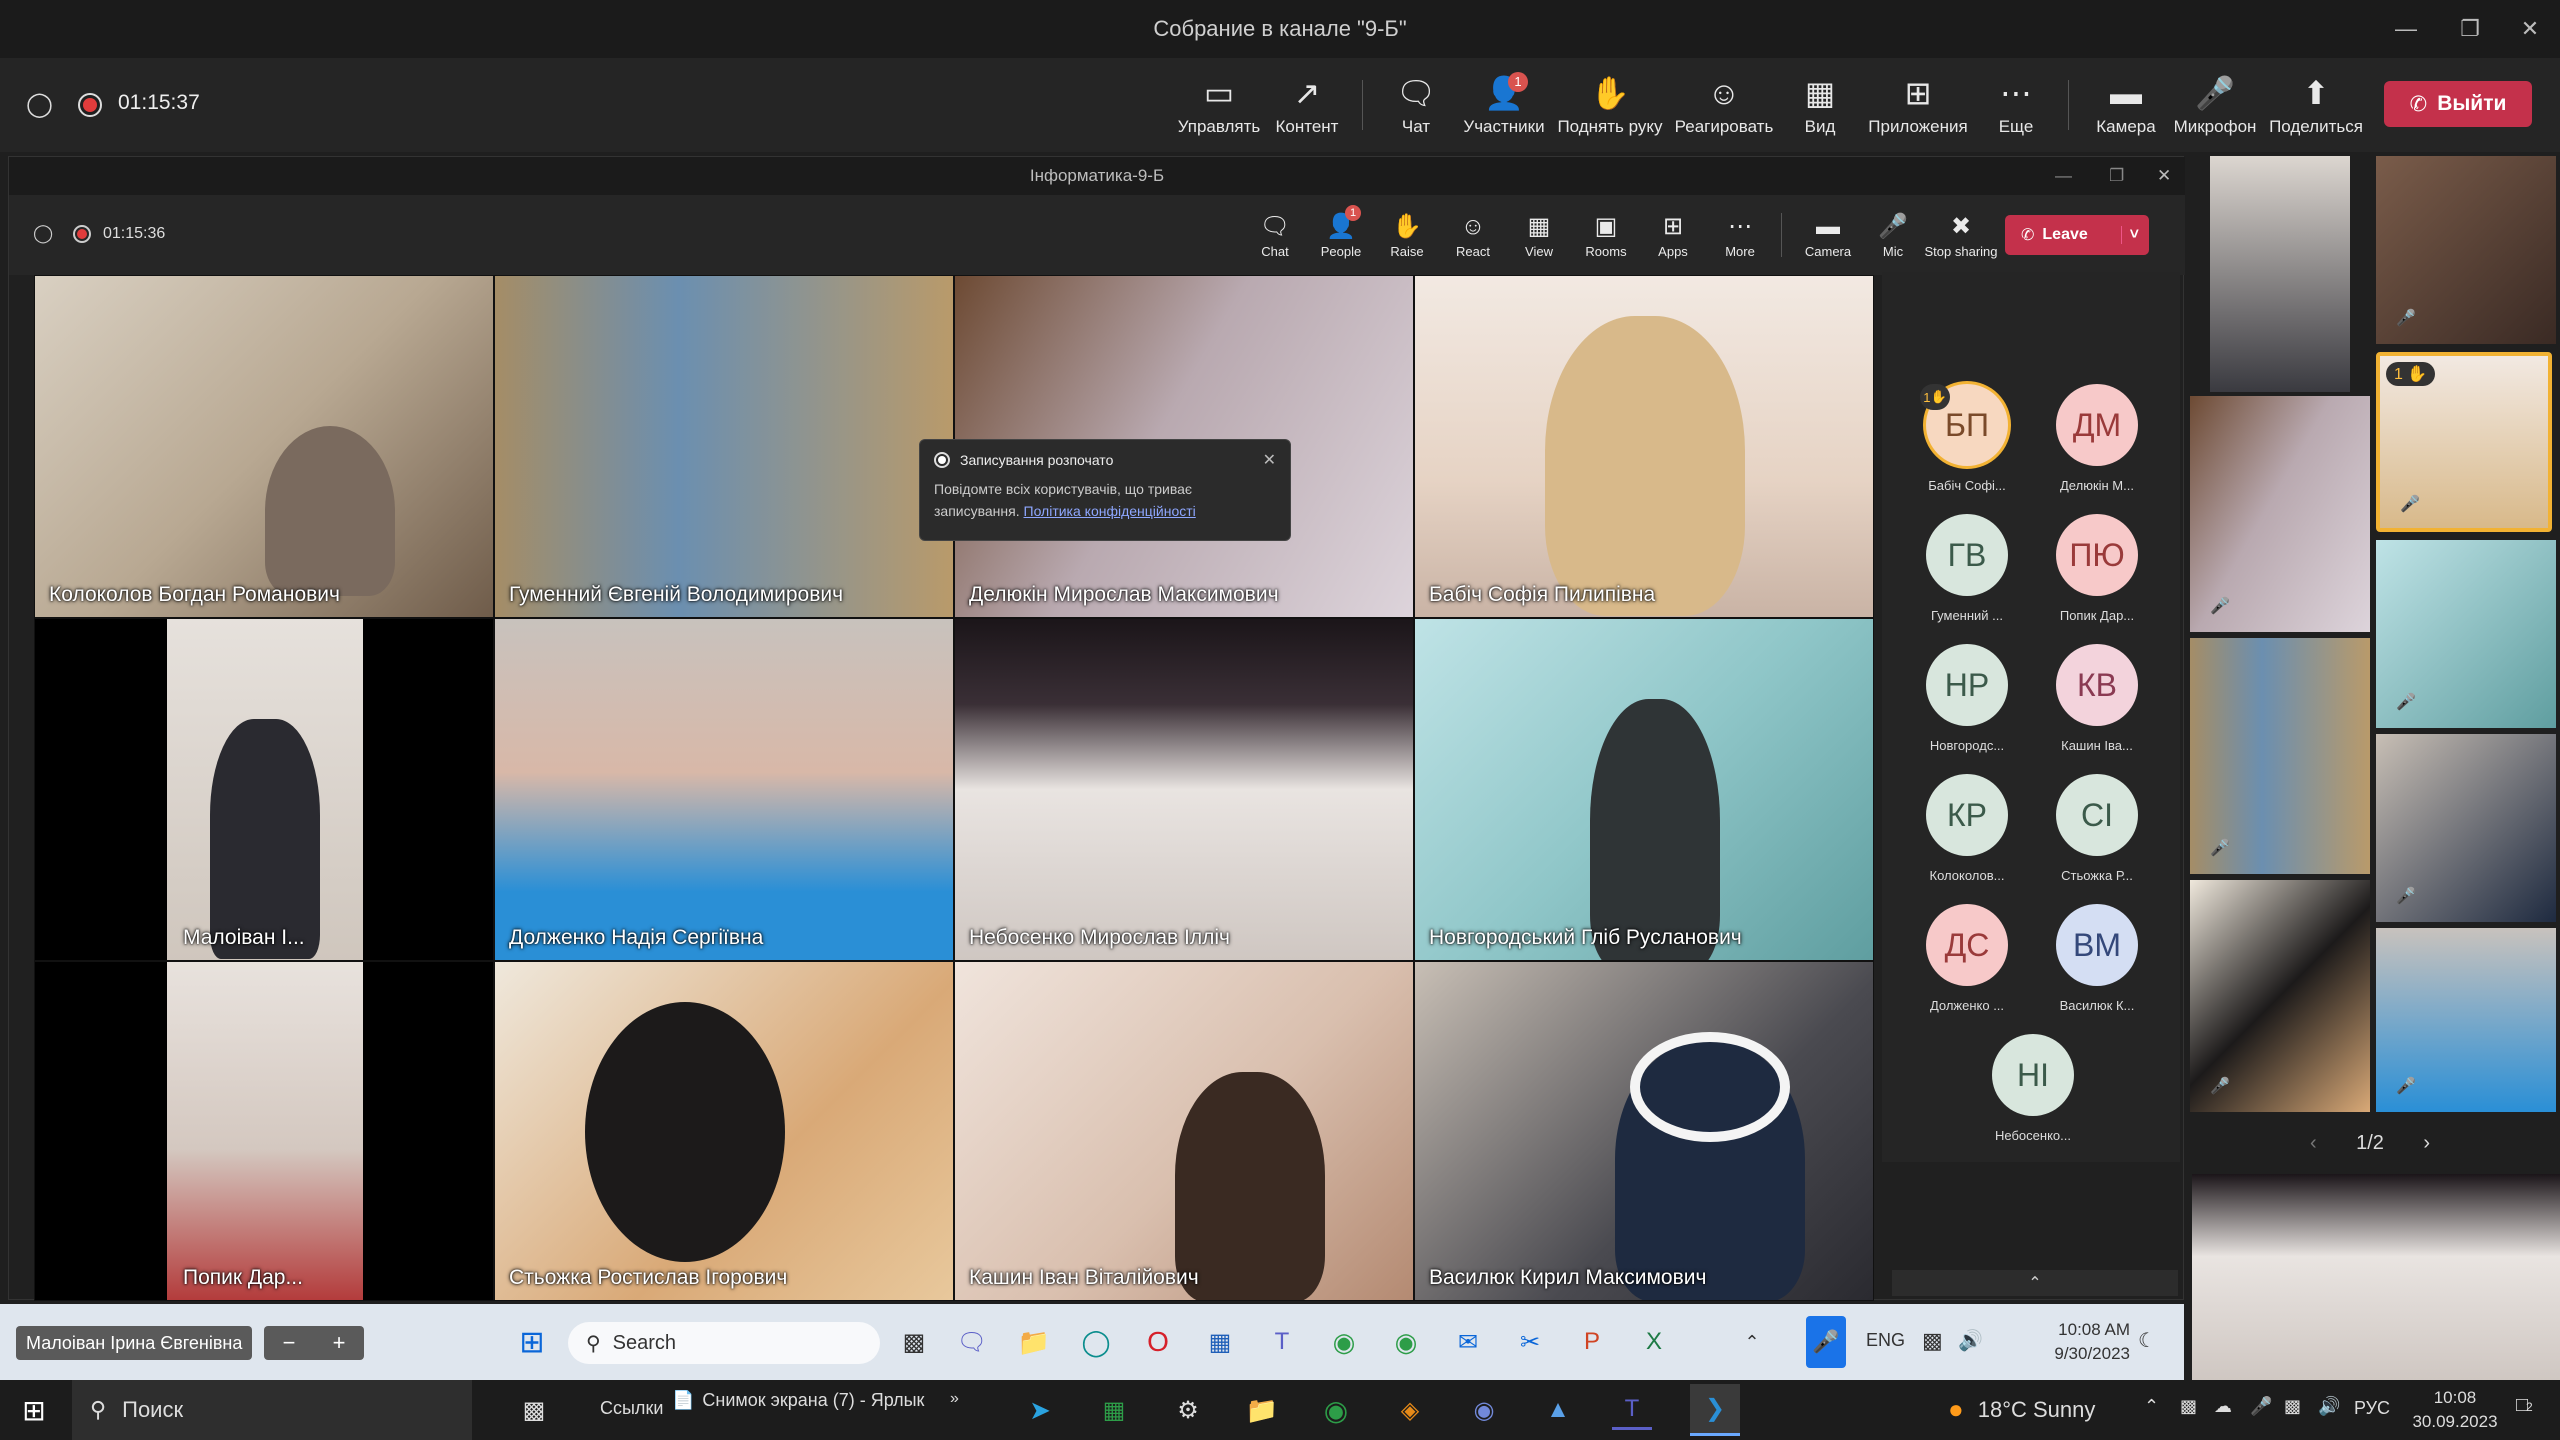 The image size is (2560, 1440). I want to click on mic-active-icon: 🎤, so click(1826, 1342).